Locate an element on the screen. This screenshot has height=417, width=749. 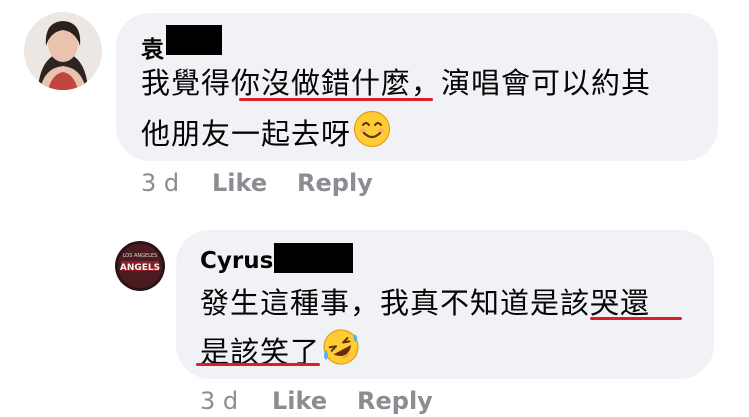
comment-author: Cyrus is located at coordinates (236, 261).